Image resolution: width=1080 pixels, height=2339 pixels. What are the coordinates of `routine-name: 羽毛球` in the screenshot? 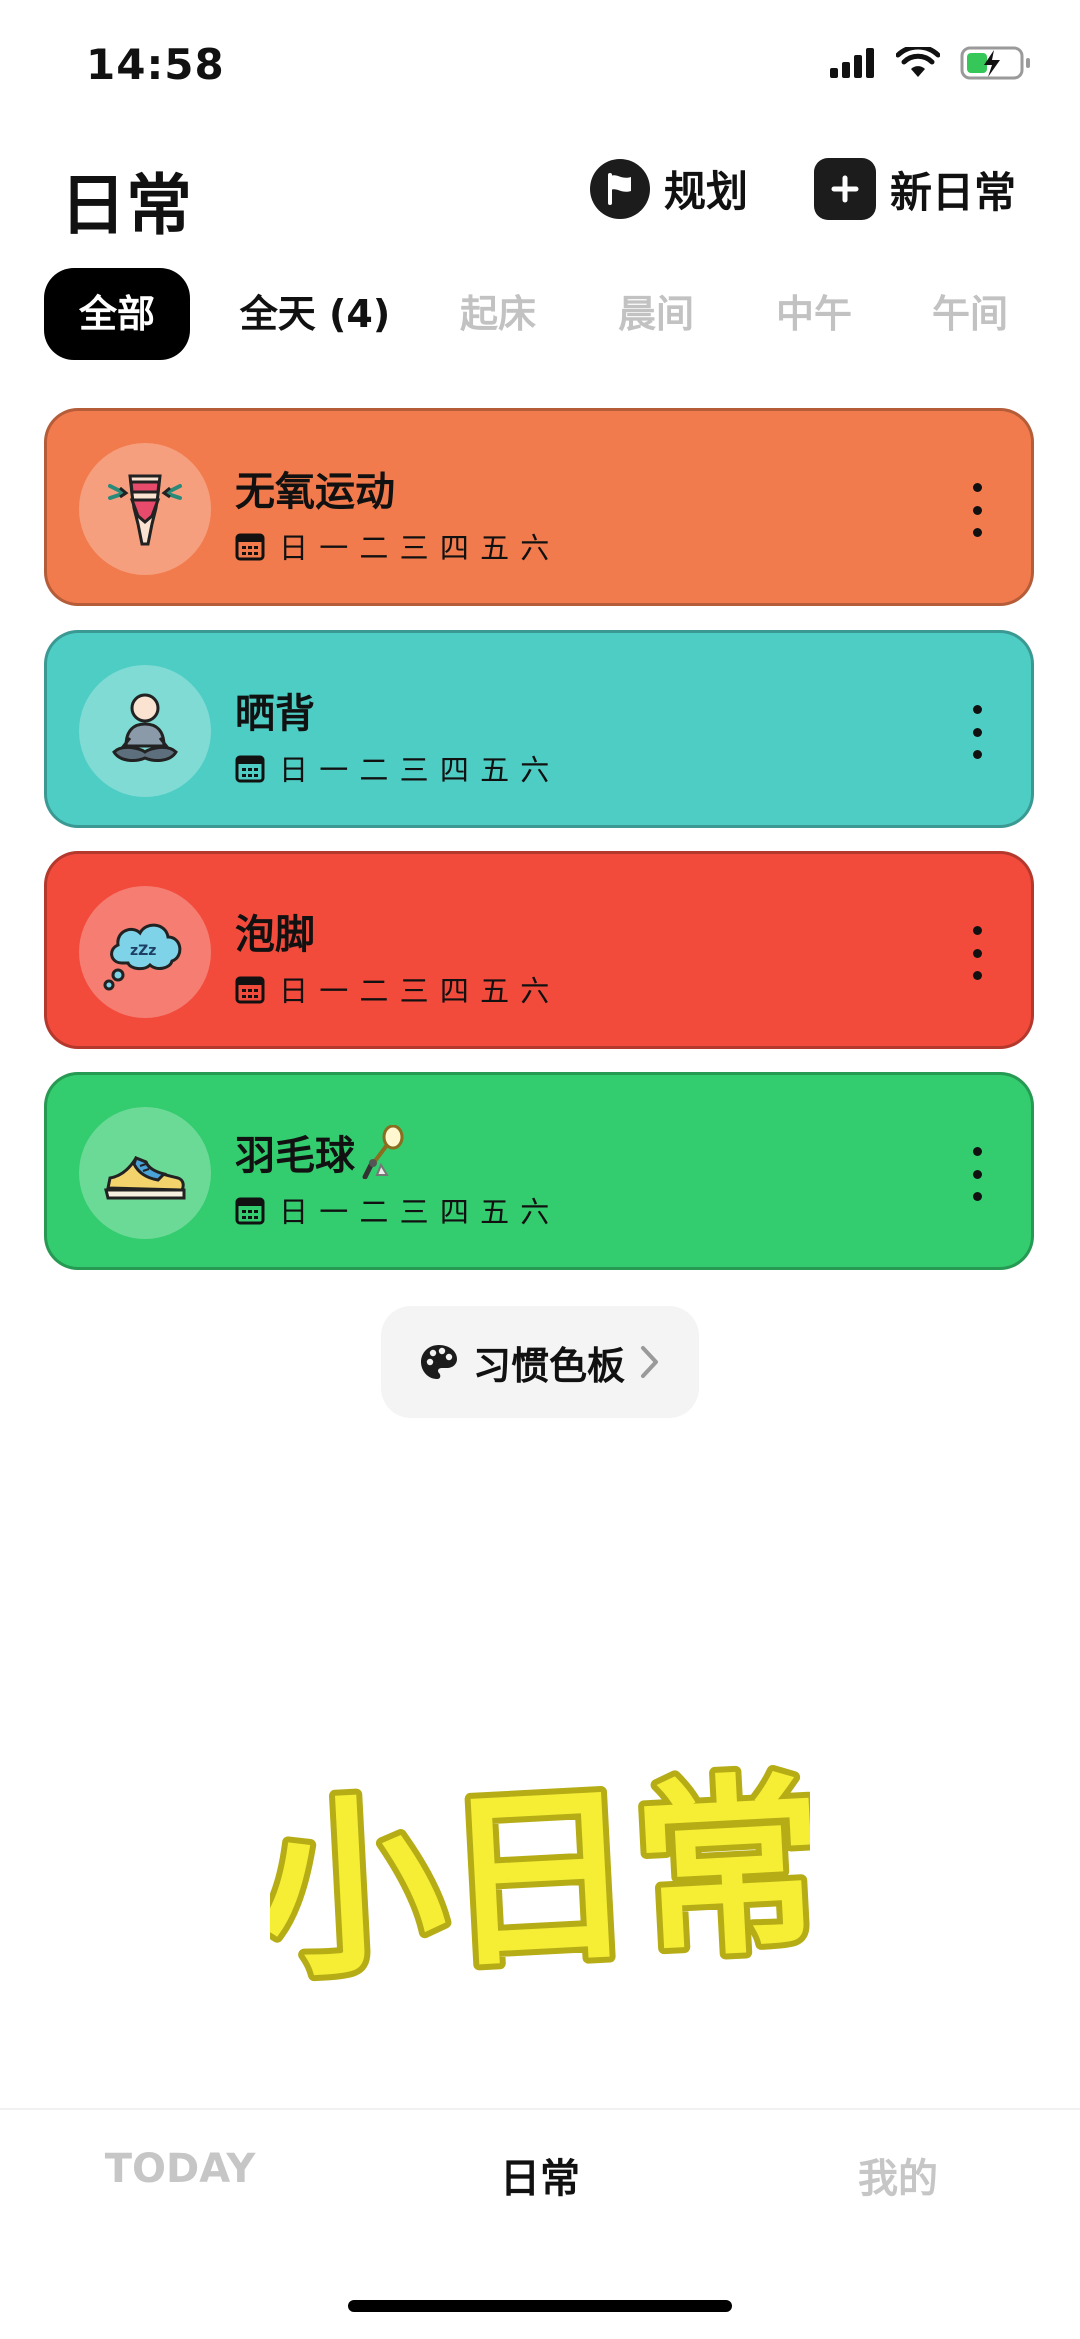 It's located at (320, 1152).